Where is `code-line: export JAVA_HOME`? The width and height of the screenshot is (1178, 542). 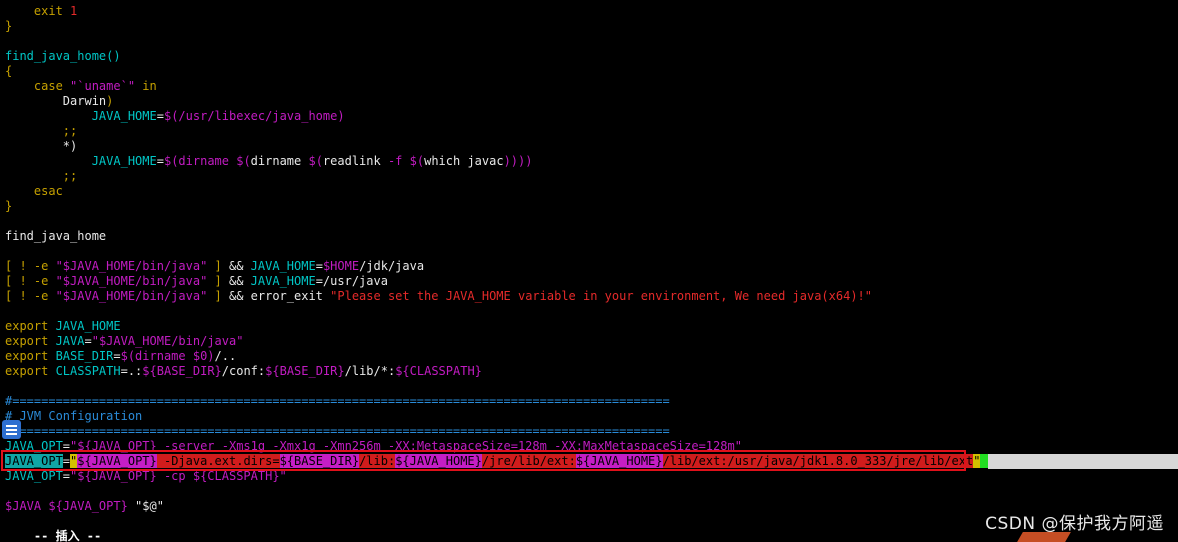 code-line: export JAVA_HOME is located at coordinates (589, 326).